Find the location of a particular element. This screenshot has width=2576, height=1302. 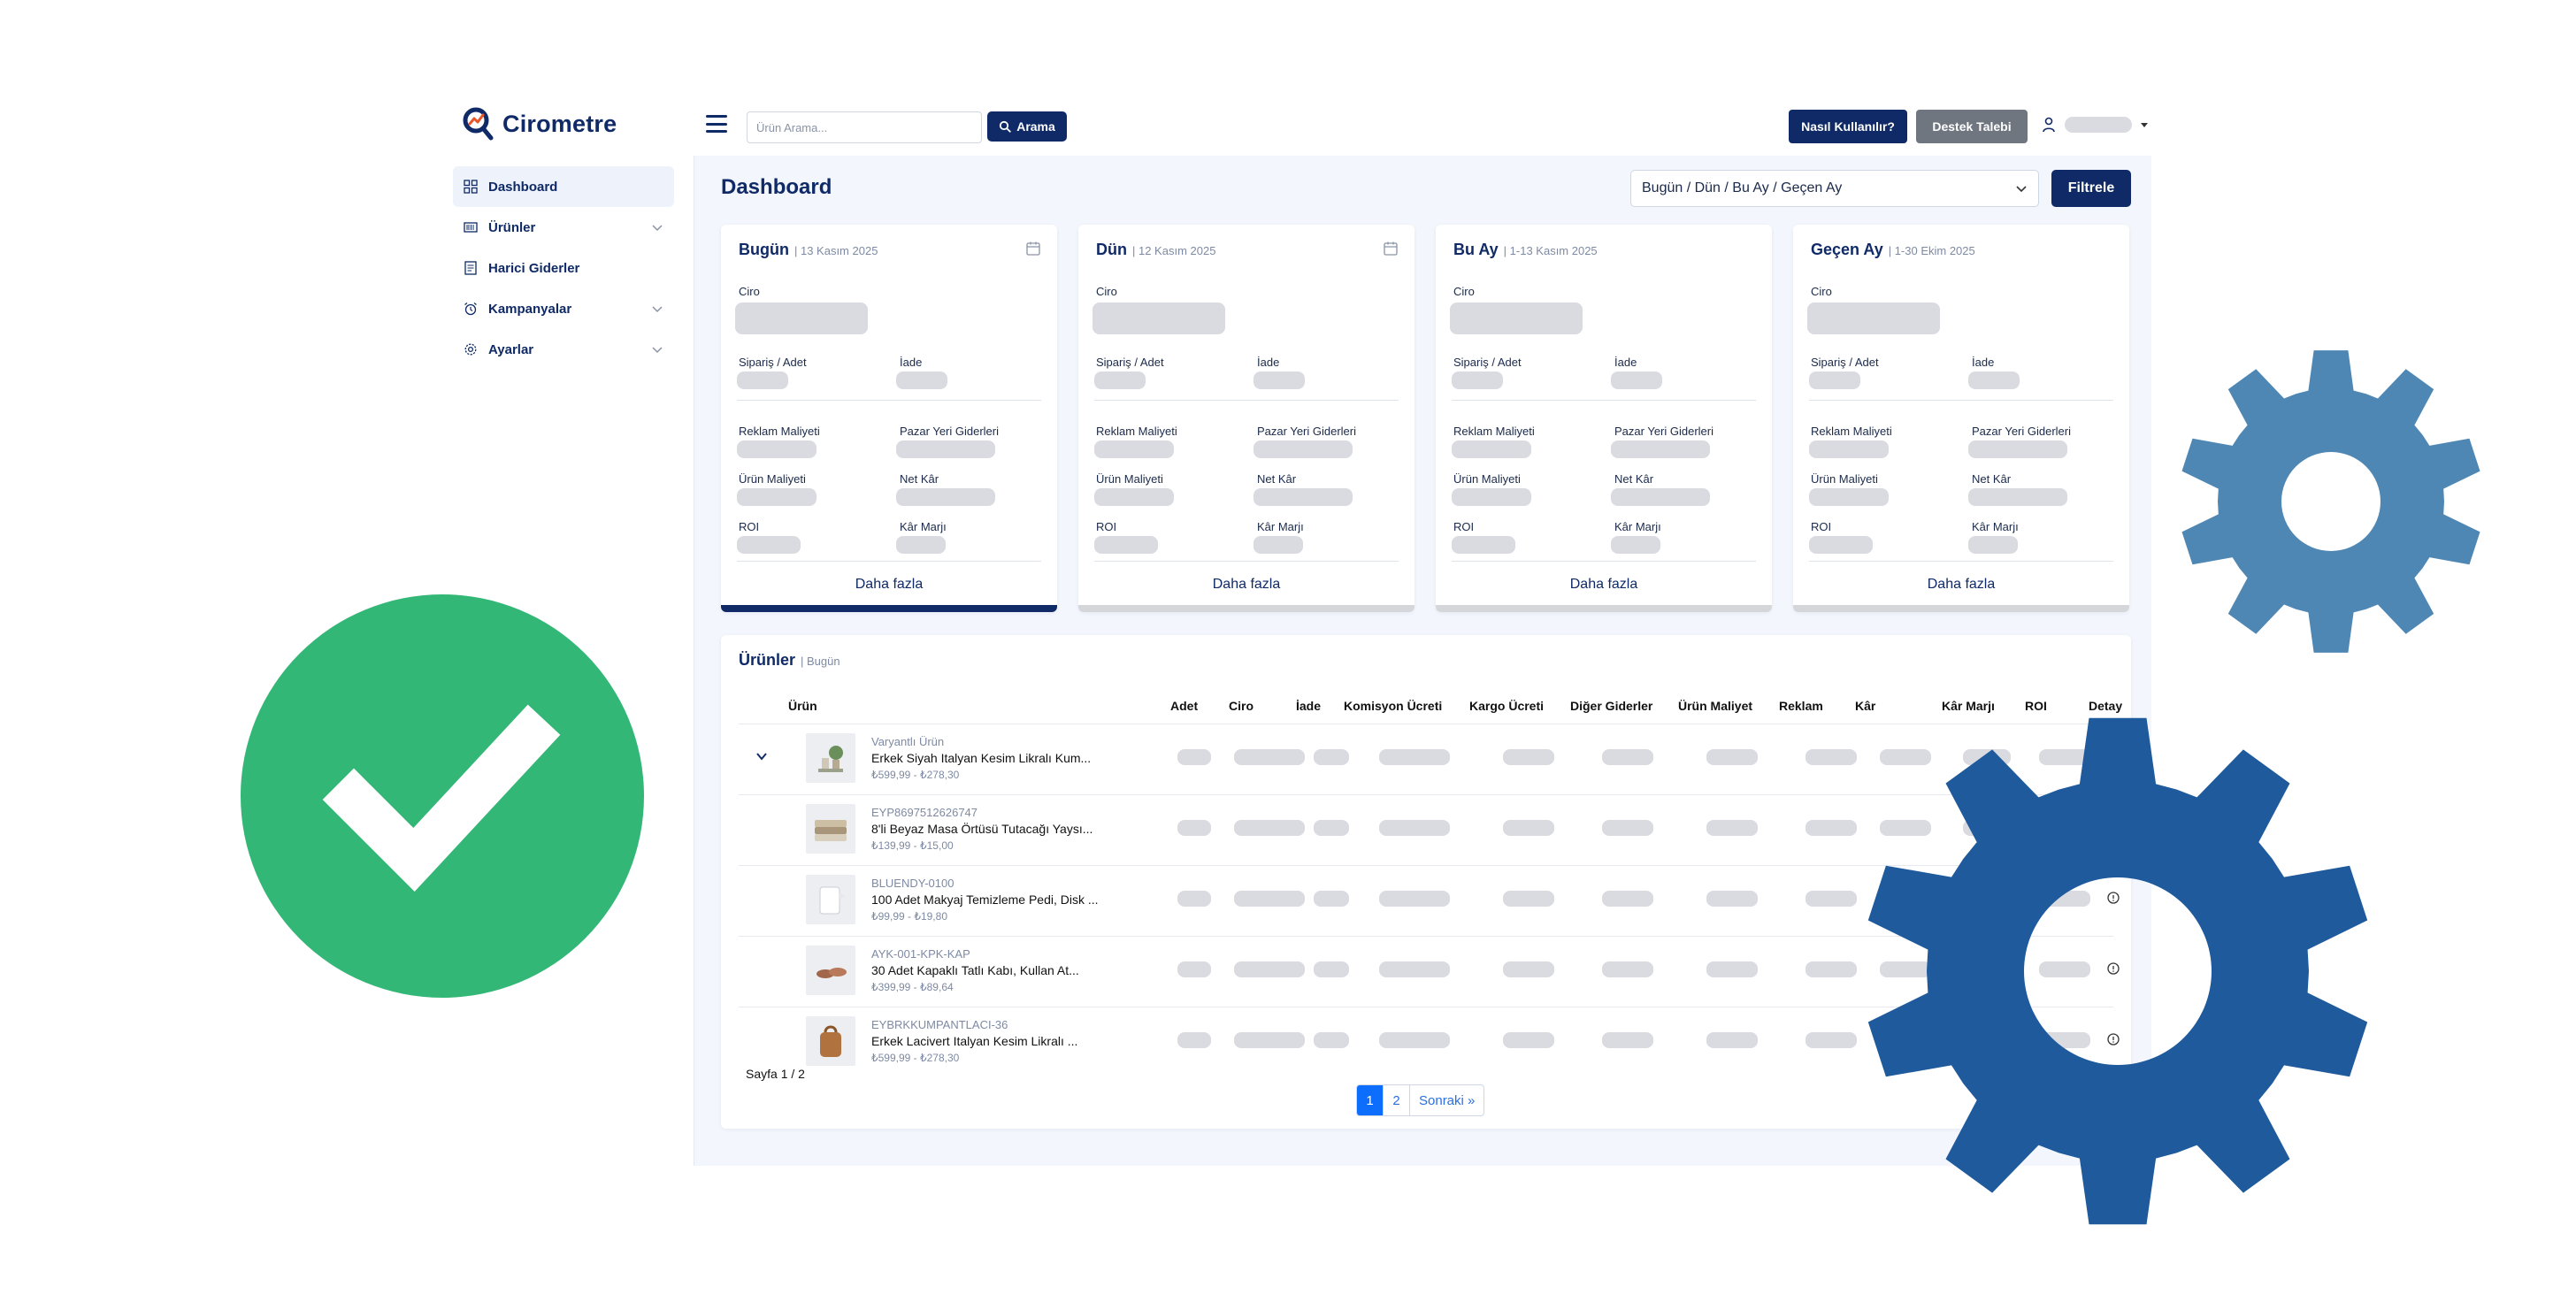

page-button: 1 is located at coordinates (1370, 1100).